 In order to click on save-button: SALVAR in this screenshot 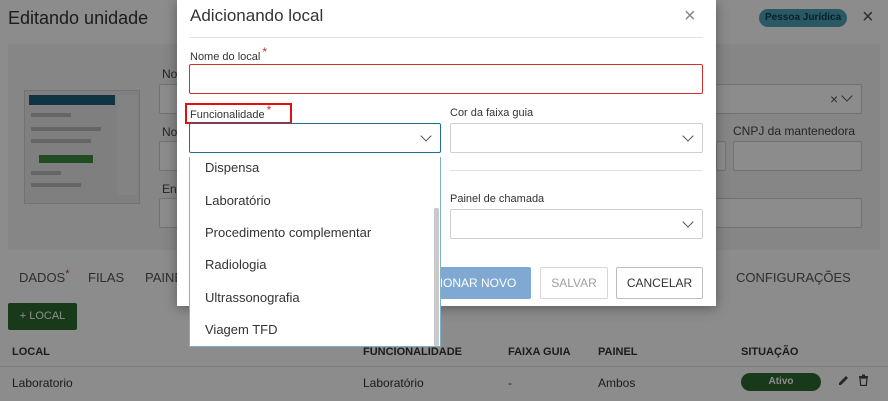, I will do `click(574, 283)`.